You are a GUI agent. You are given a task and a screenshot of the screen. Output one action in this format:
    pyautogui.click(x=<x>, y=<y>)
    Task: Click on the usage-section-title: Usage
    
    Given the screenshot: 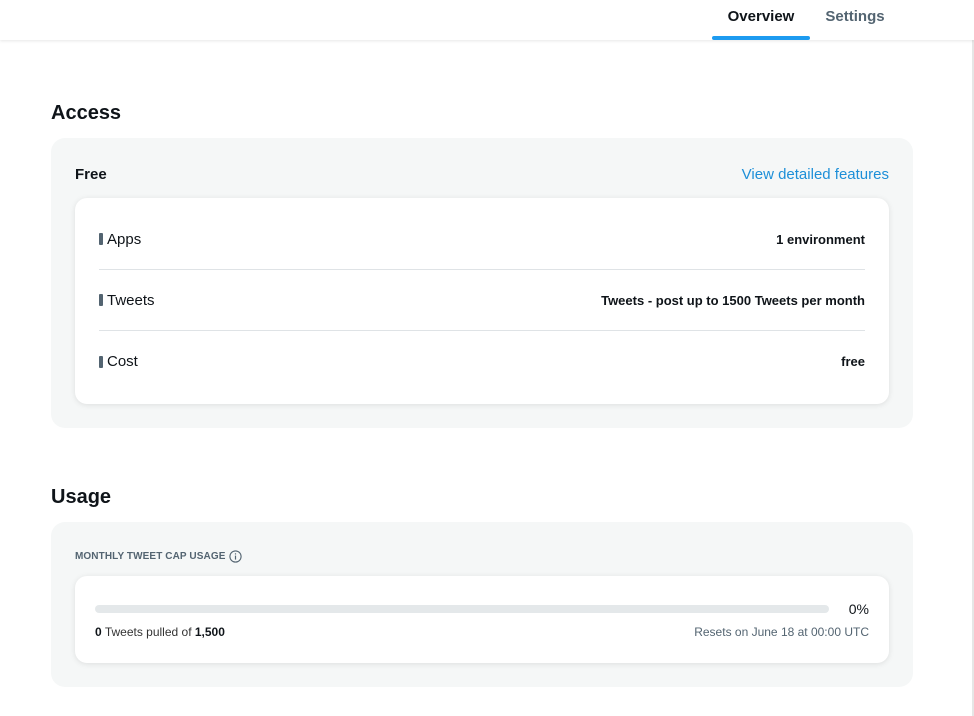 What is the action you would take?
    pyautogui.click(x=81, y=497)
    